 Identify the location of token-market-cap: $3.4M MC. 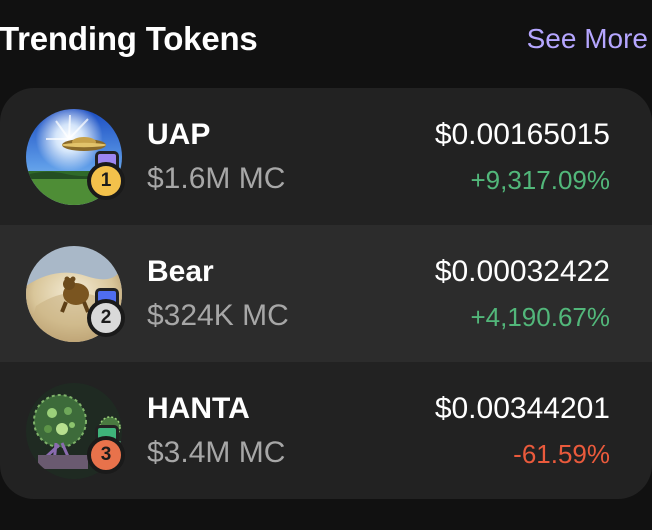
(216, 452).